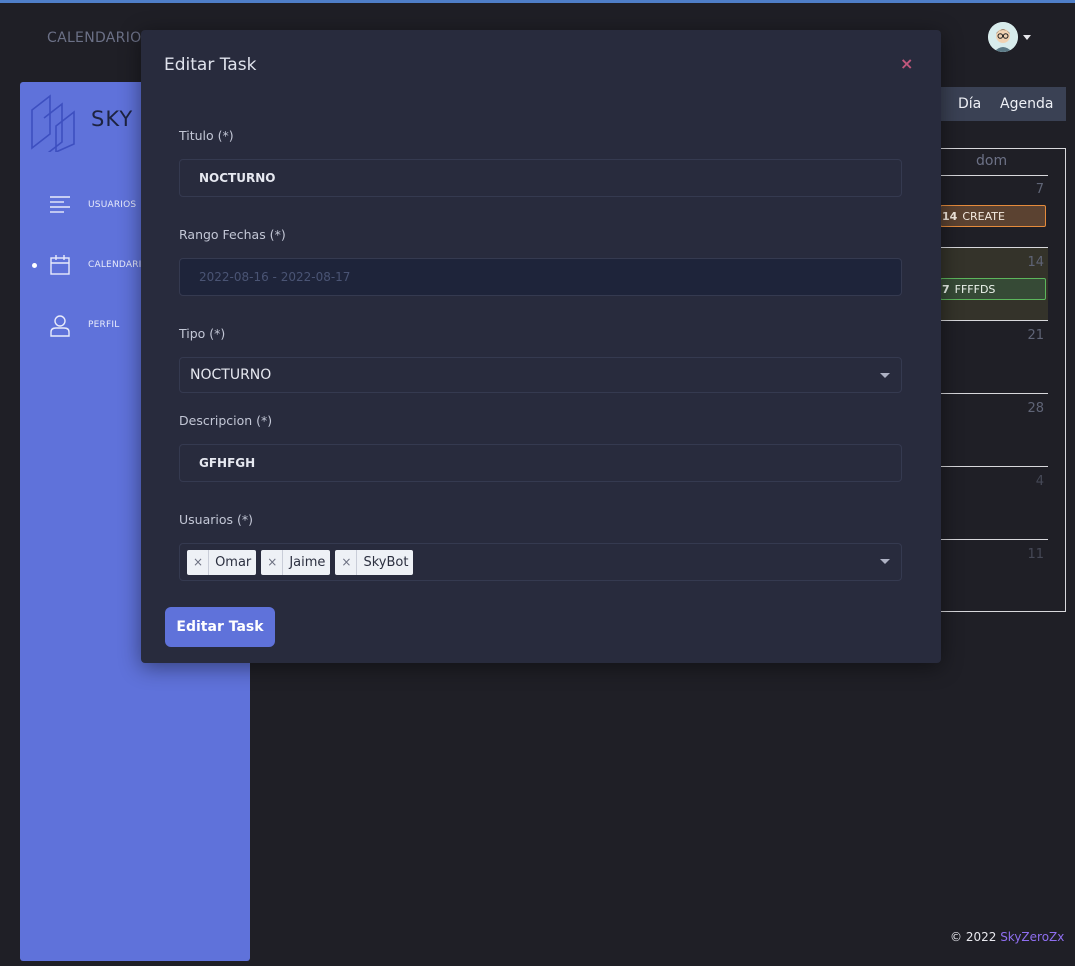 The width and height of the screenshot is (1075, 966). I want to click on list-icon, so click(60, 205).